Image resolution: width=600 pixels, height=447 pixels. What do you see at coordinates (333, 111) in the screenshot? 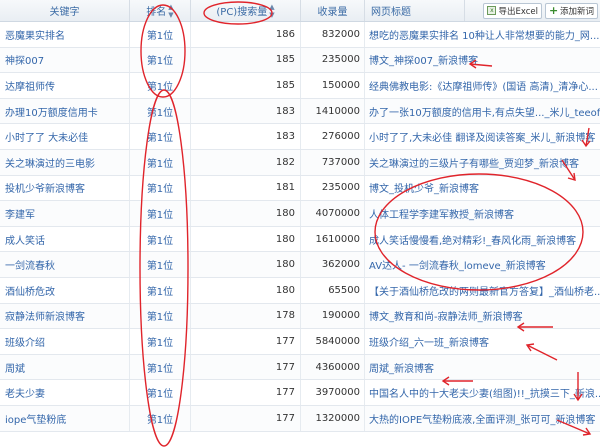
I see `indexed-cell: 1410000` at bounding box center [333, 111].